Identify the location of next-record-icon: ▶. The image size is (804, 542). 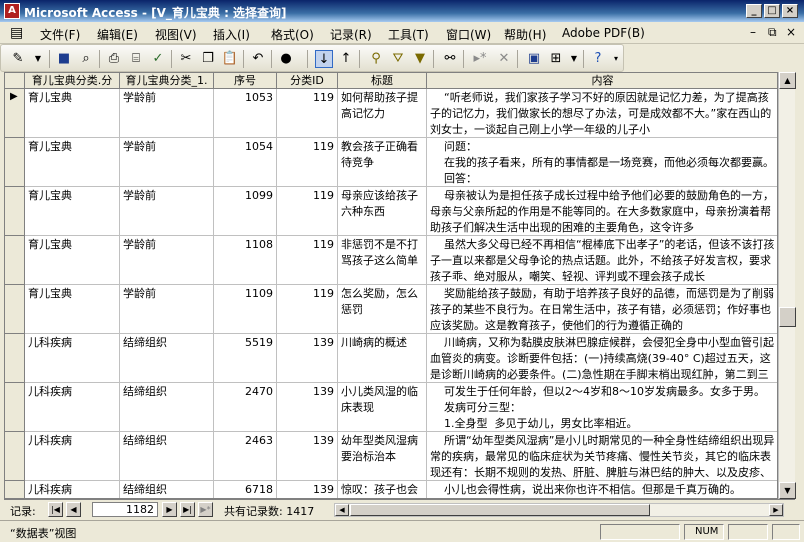
(169, 509).